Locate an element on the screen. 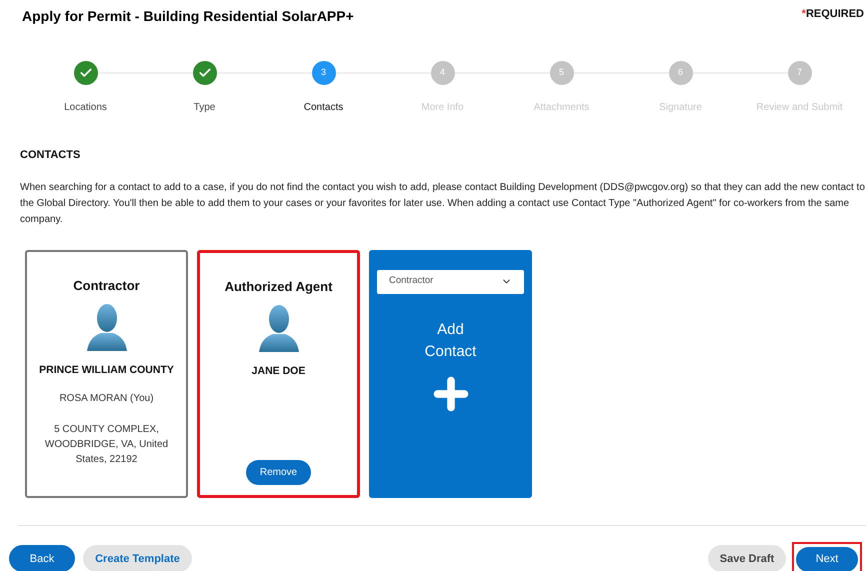 Image resolution: width=866 pixels, height=571 pixels. step-number: 6 is located at coordinates (680, 73).